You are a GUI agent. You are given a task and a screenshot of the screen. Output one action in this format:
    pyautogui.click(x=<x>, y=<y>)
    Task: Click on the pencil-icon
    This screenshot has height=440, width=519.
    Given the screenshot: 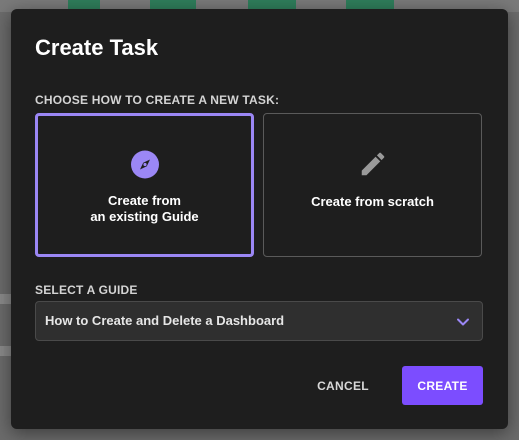 What is the action you would take?
    pyautogui.click(x=373, y=166)
    